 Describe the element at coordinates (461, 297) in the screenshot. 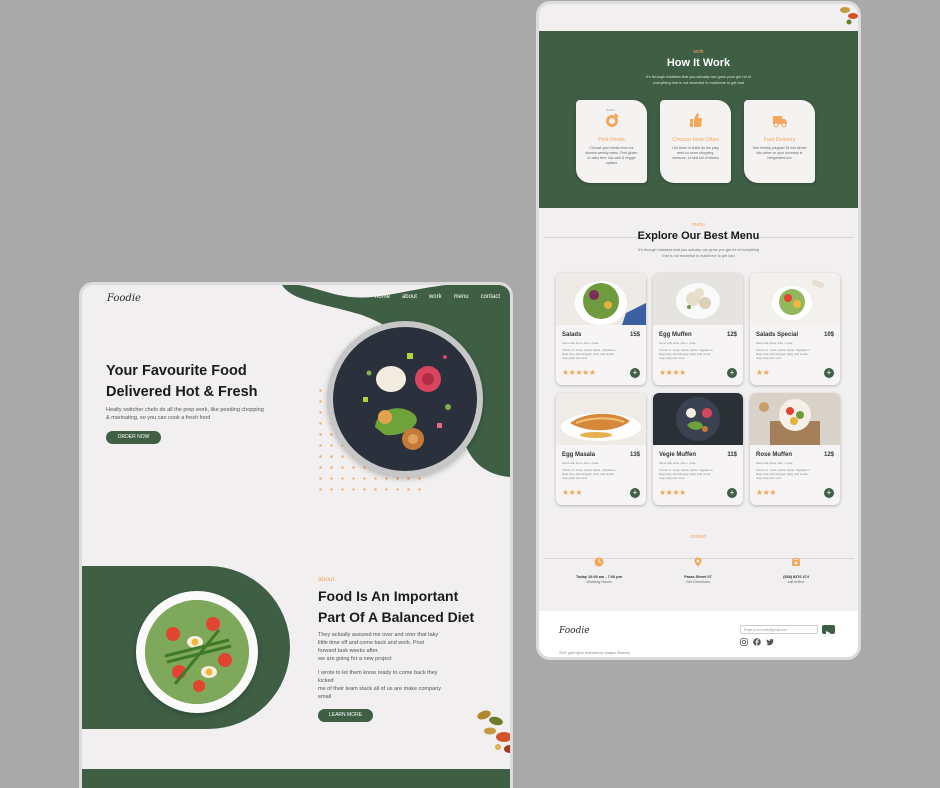

I see `nav-menu: menu` at that location.